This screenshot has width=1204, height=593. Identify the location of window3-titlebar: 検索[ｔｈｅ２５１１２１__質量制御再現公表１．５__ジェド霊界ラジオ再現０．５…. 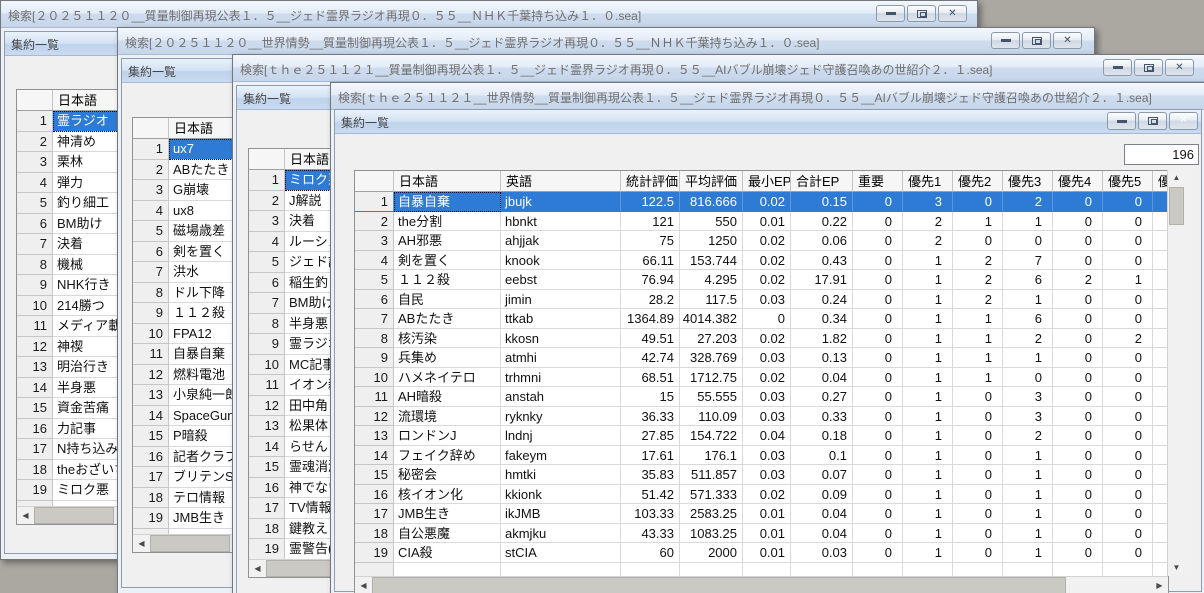
(718, 68).